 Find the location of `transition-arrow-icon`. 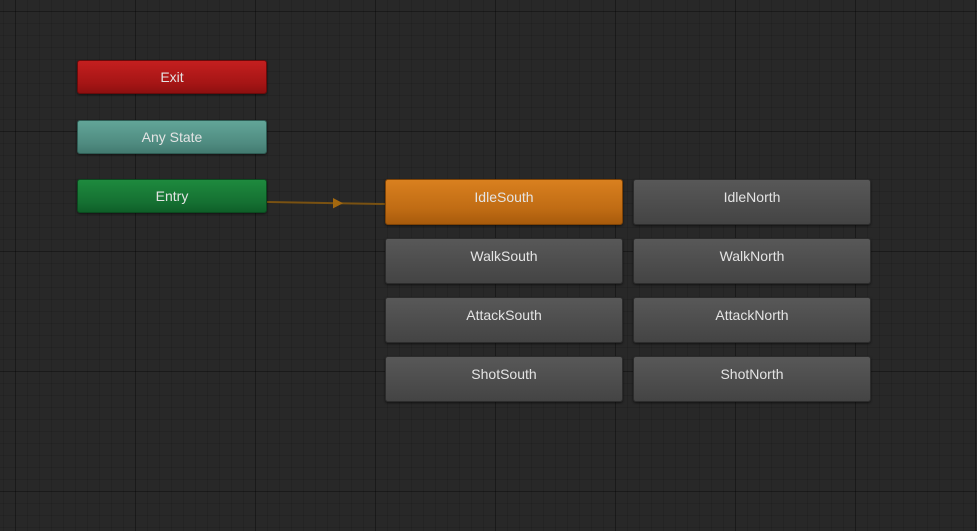

transition-arrow-icon is located at coordinates (338, 203).